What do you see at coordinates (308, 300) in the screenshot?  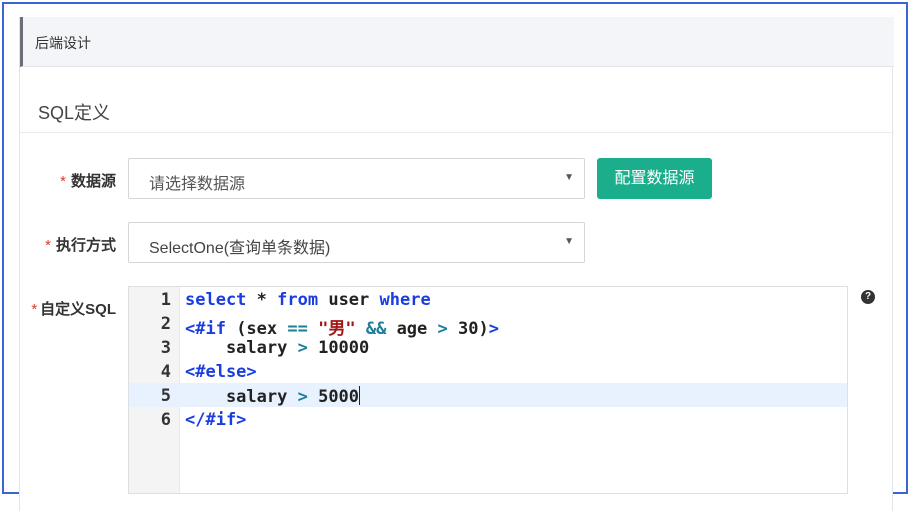 I see `code-text: select * from user where` at bounding box center [308, 300].